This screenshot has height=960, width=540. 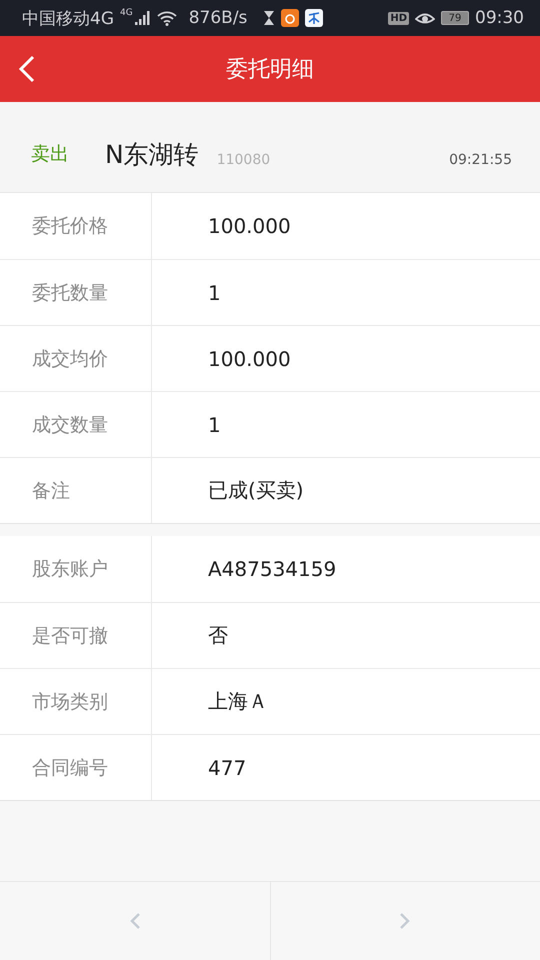 What do you see at coordinates (218, 18) in the screenshot?
I see `network-speed: 876B/s` at bounding box center [218, 18].